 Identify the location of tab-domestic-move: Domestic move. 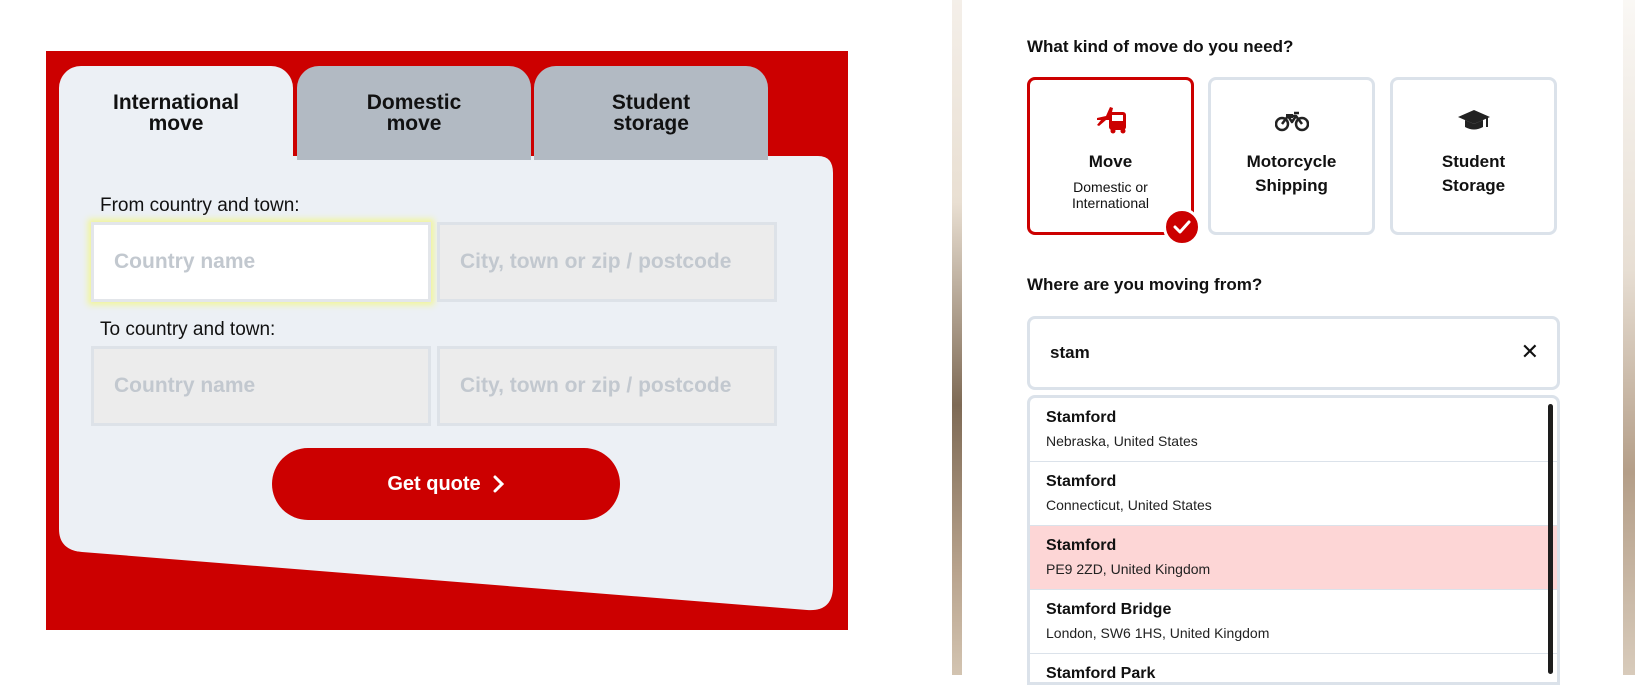
(414, 113).